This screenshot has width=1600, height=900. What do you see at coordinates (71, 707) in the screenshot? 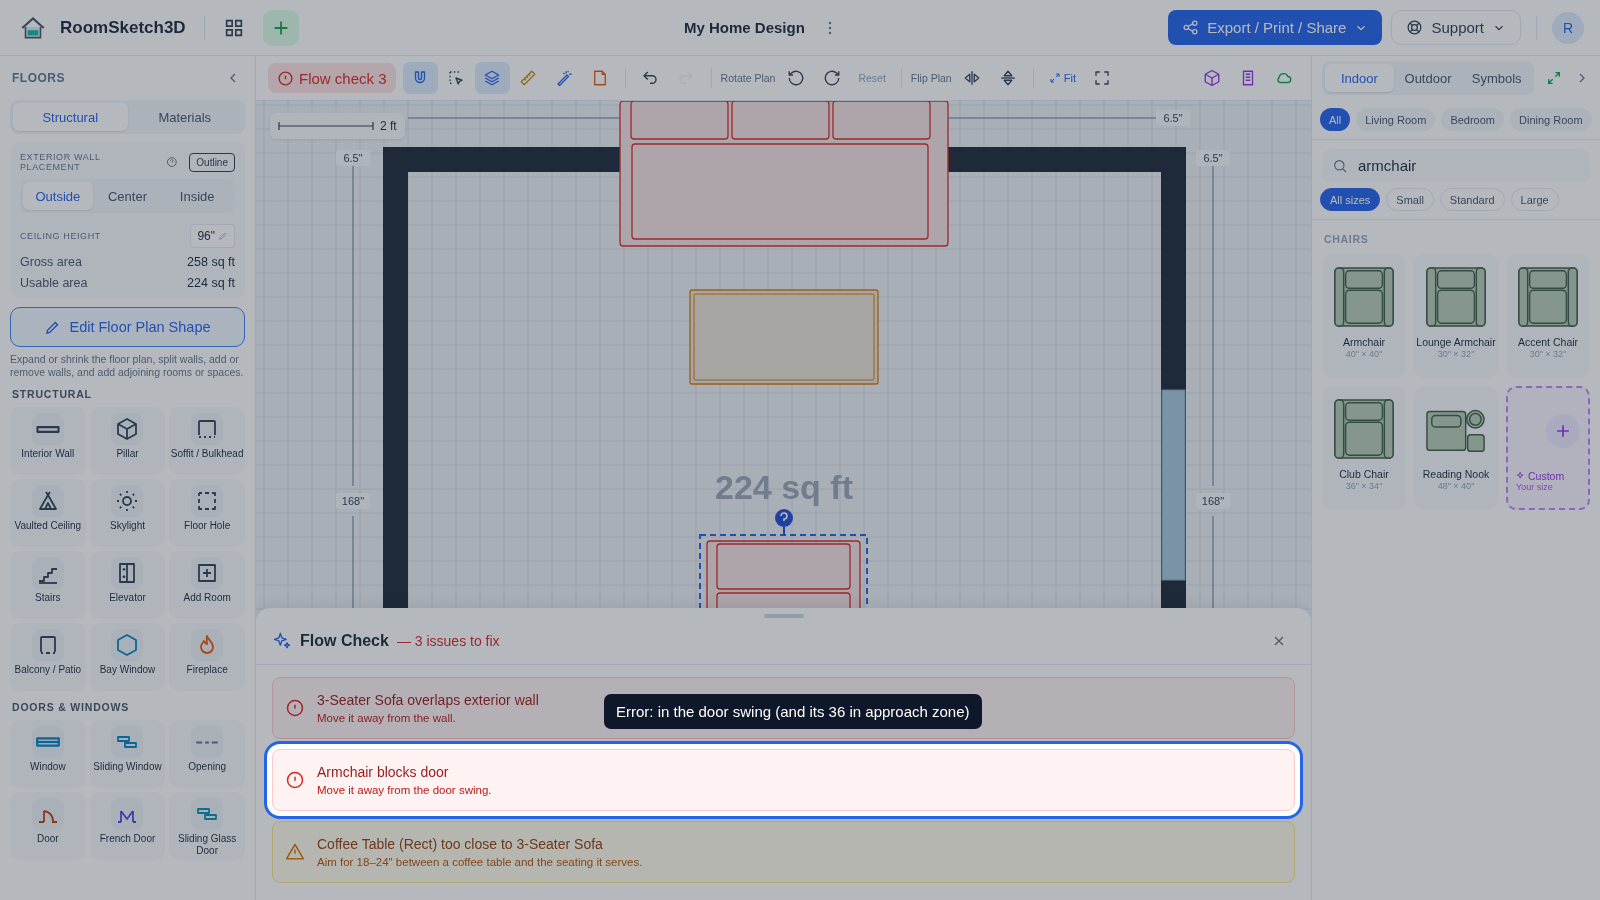
I see `section-title: DOORS & WINDOWS` at bounding box center [71, 707].